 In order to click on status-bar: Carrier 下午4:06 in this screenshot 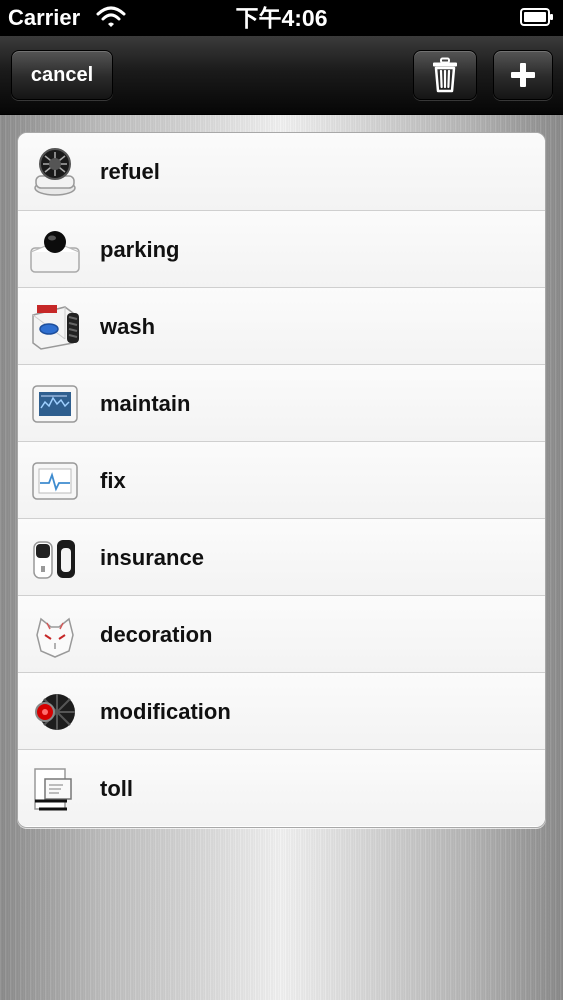, I will do `click(281, 18)`.